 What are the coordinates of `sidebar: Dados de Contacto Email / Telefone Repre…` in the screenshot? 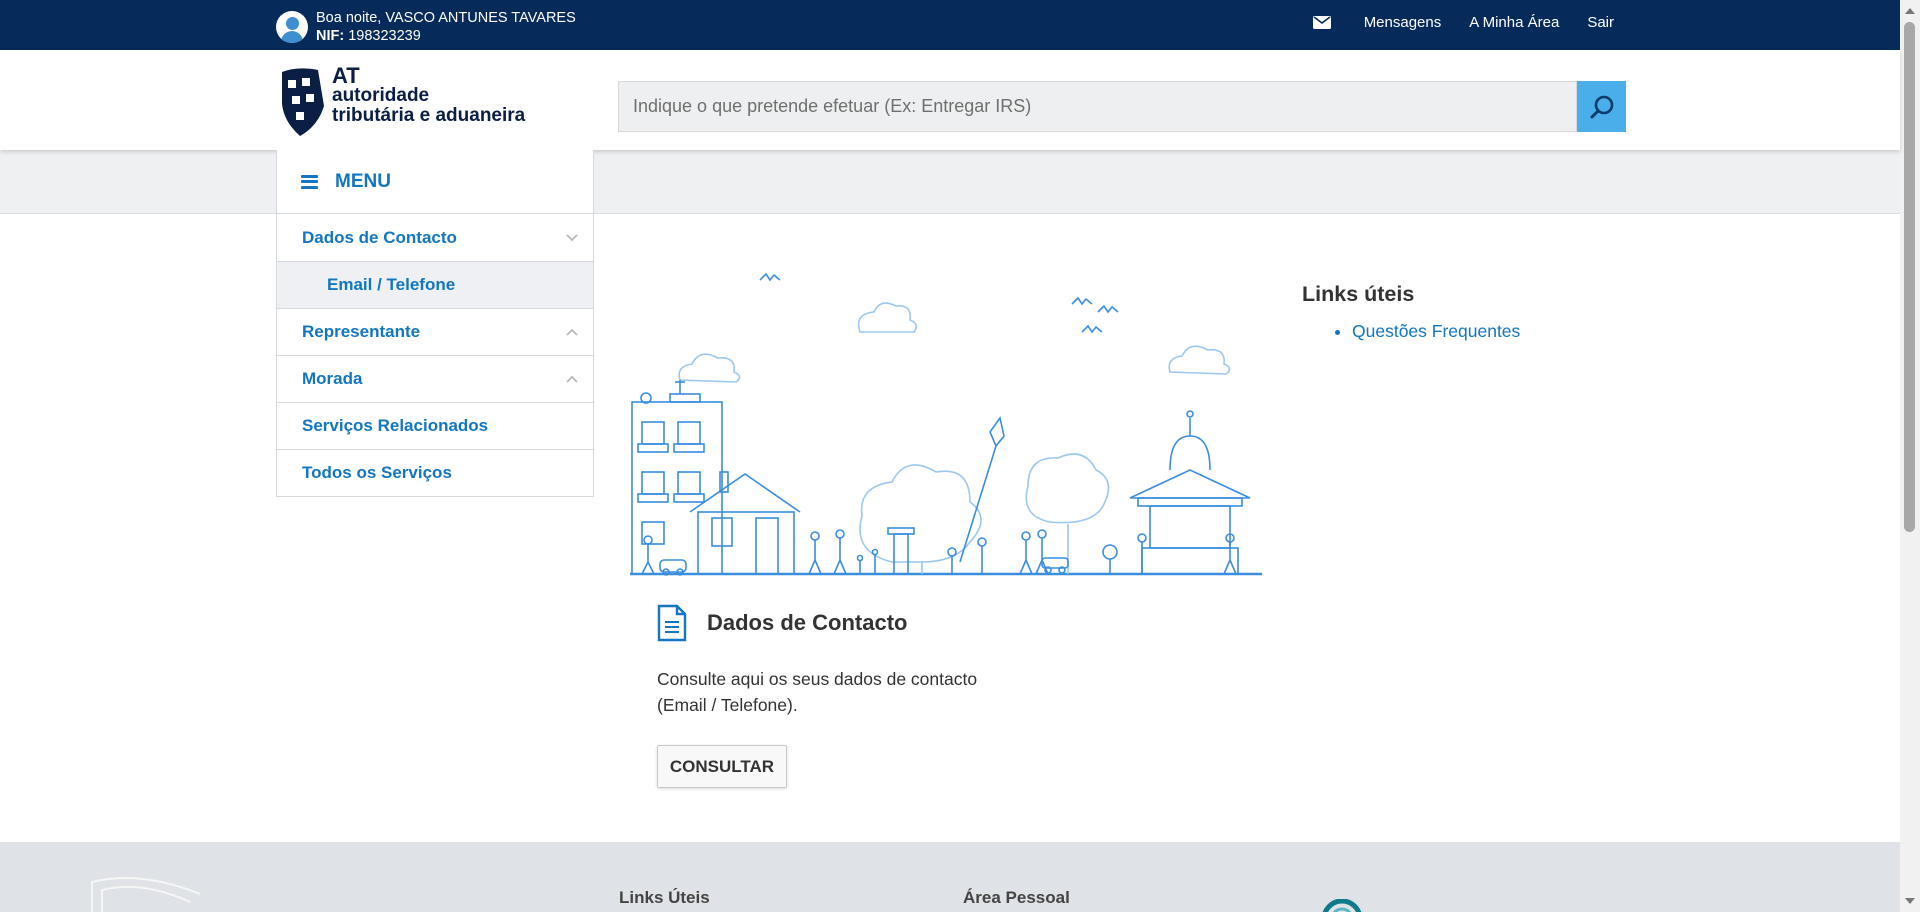 It's located at (435, 355).